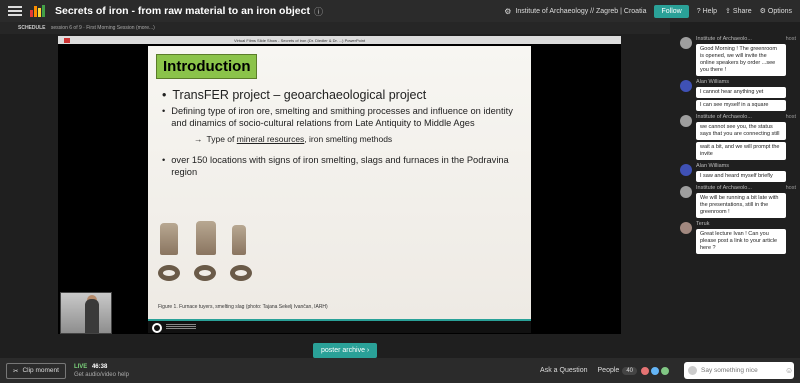 This screenshot has width=800, height=383. I want to click on gear-icon: ⚙, so click(762, 11).